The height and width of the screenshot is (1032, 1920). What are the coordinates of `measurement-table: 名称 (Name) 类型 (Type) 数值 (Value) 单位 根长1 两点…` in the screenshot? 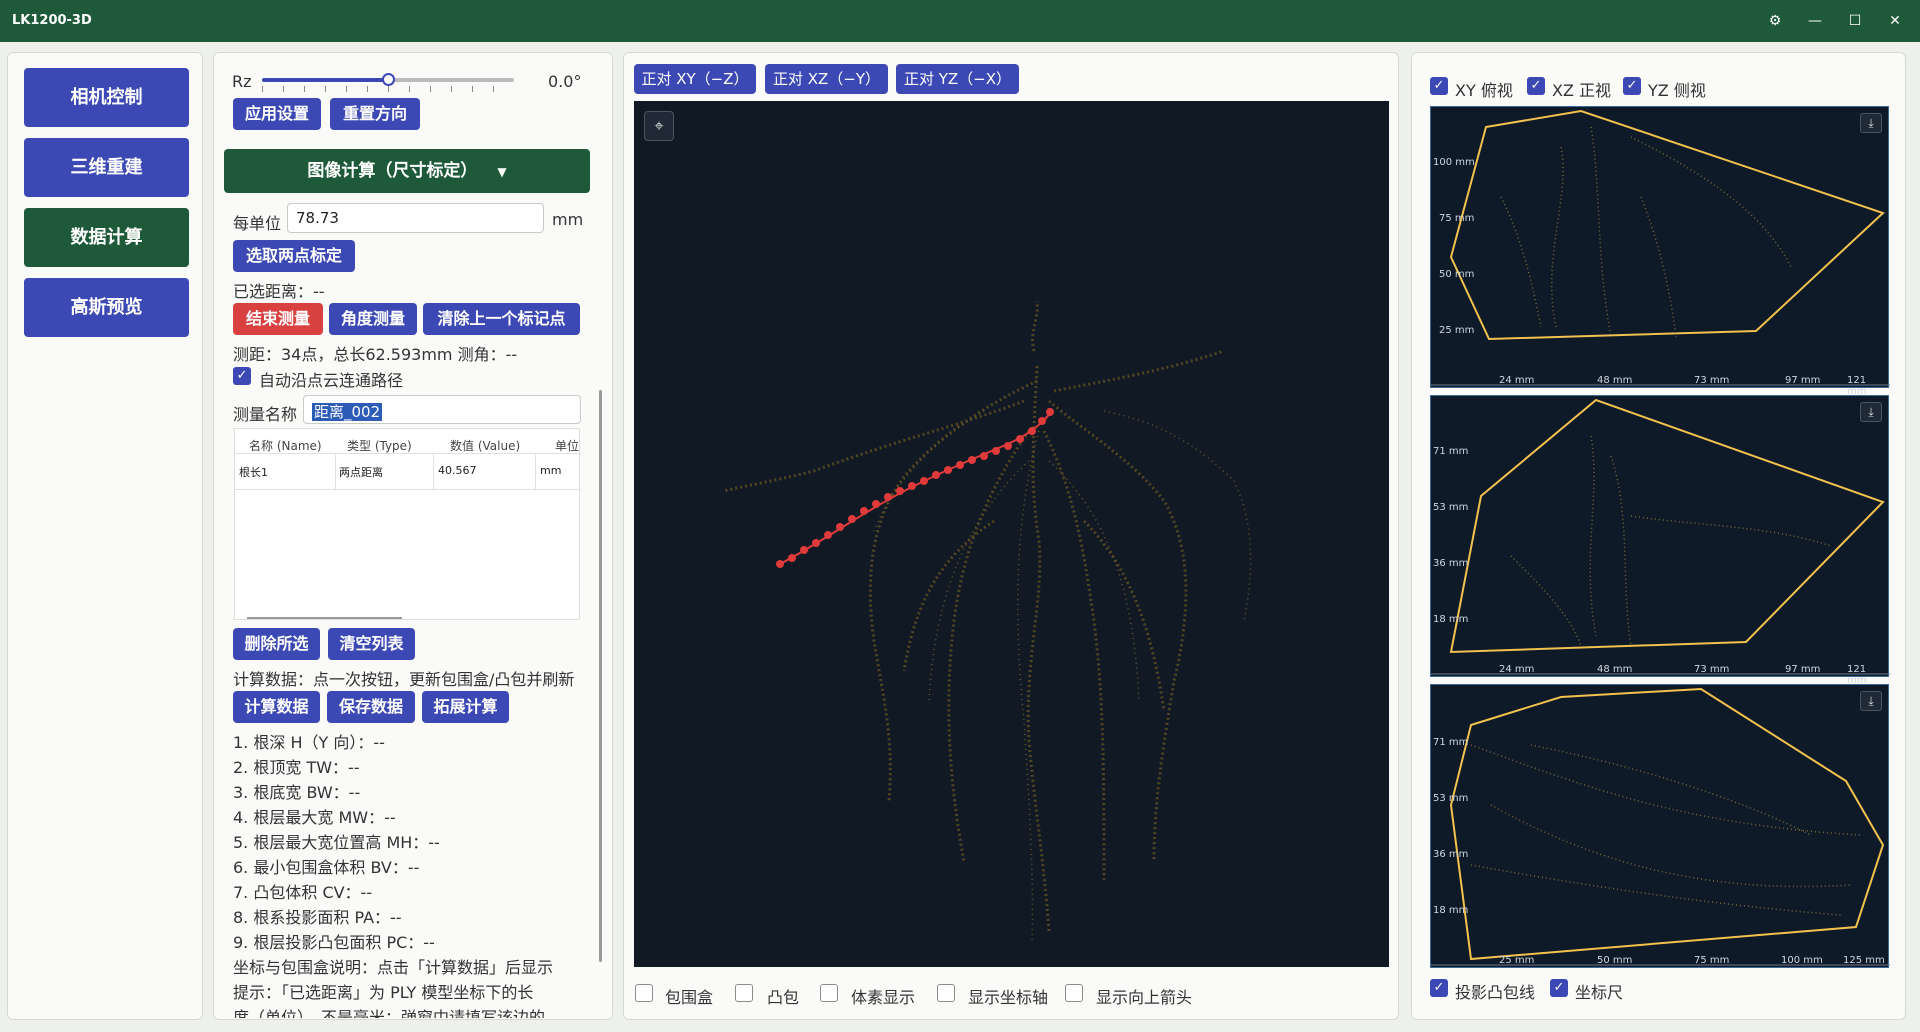 It's located at (407, 524).